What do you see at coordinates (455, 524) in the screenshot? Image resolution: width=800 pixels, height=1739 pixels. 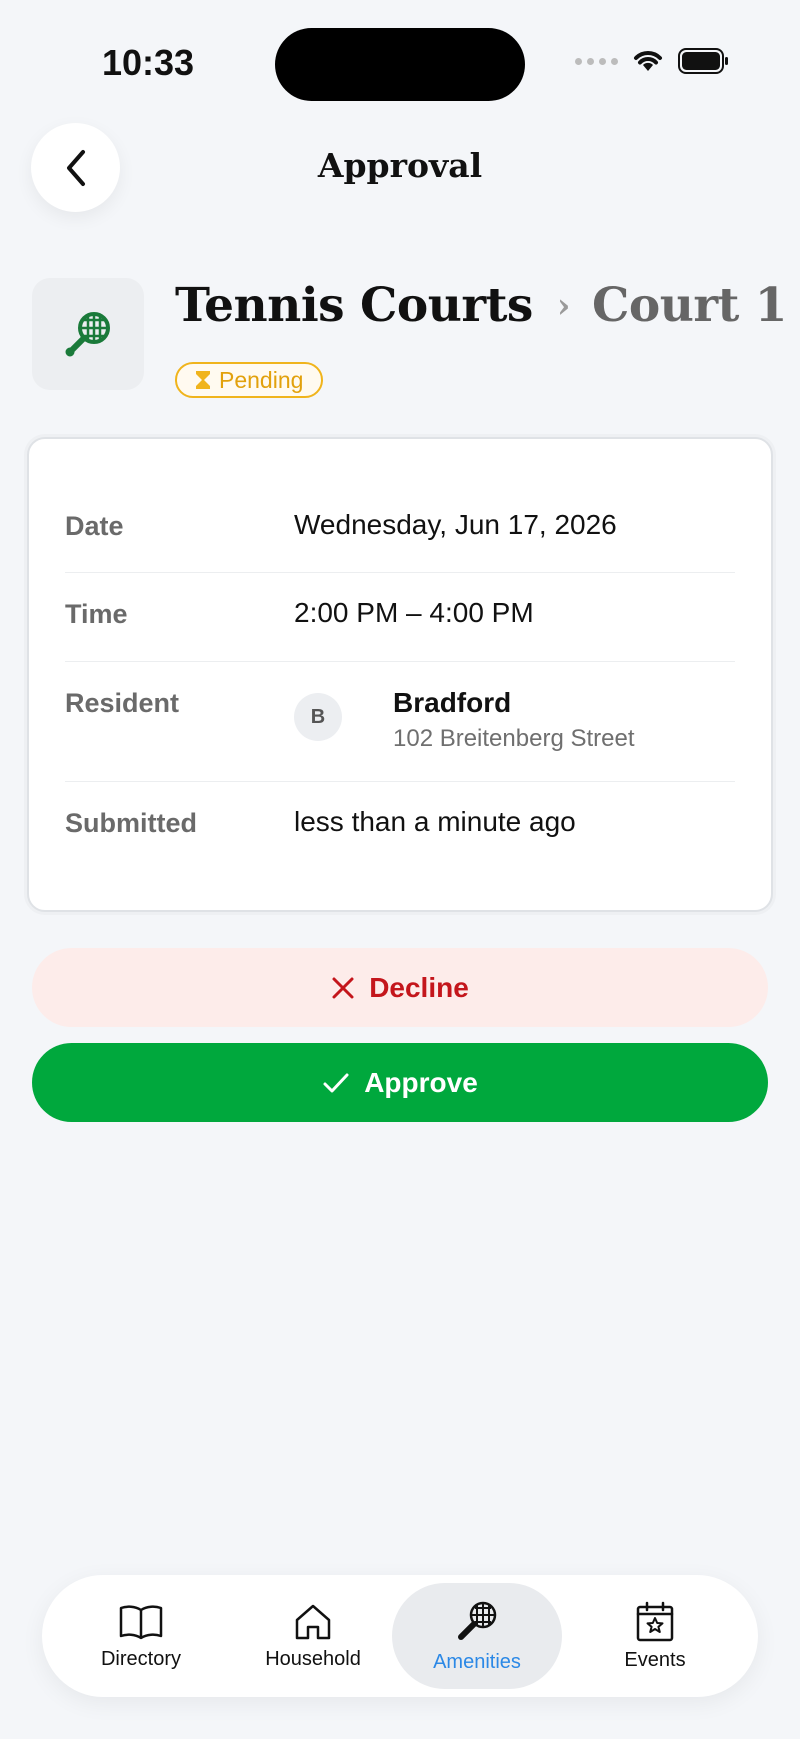 I see `date-value: Wednesday, Jun 17, 2026` at bounding box center [455, 524].